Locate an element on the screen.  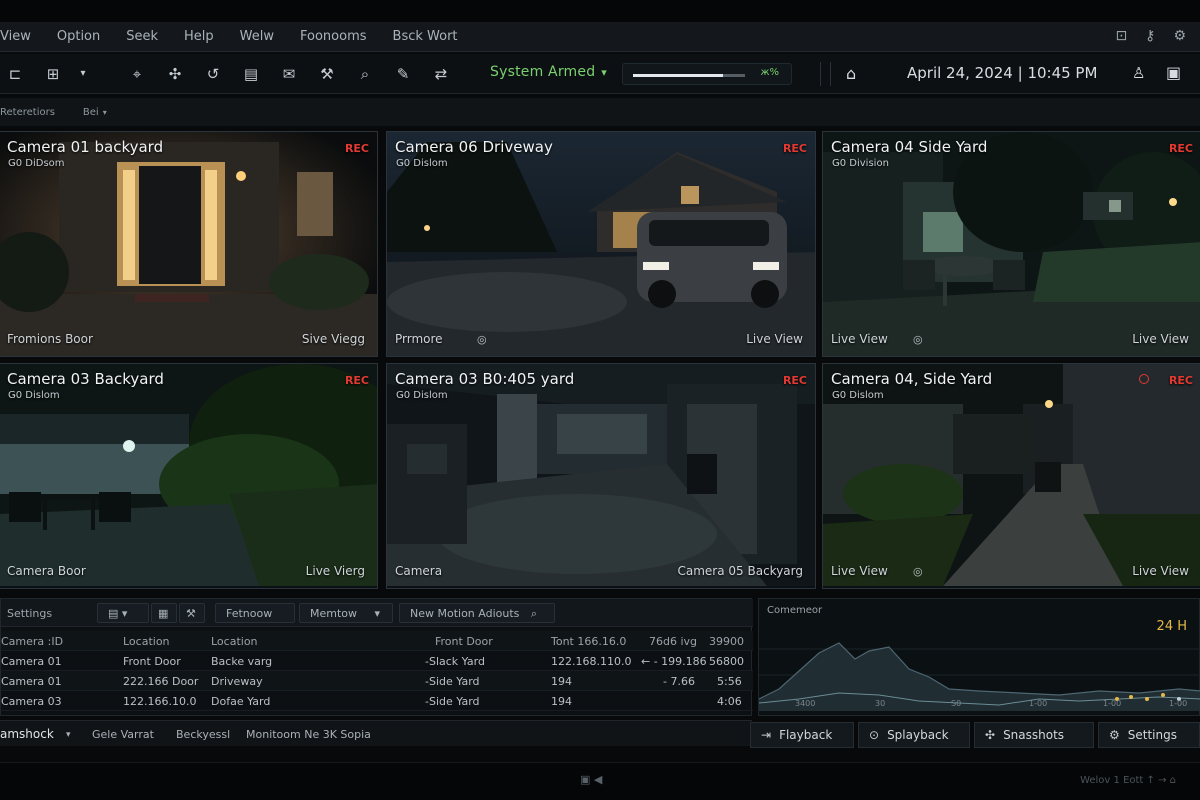
tools-button: ⚒ is located at coordinates (192, 613).